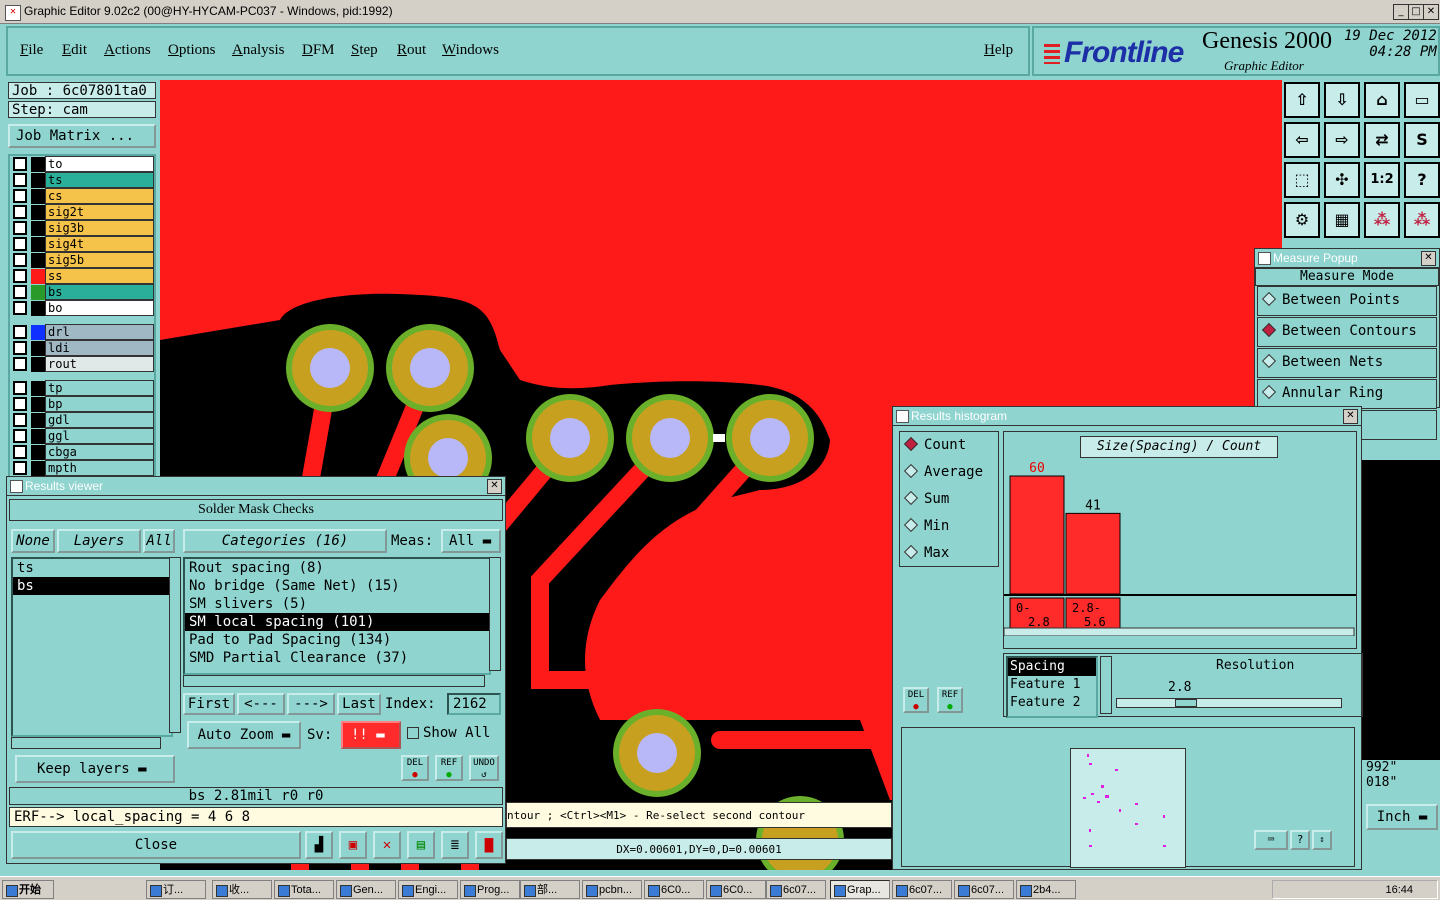  What do you see at coordinates (1422, 220) in the screenshot?
I see `net2-icon: ⁂` at bounding box center [1422, 220].